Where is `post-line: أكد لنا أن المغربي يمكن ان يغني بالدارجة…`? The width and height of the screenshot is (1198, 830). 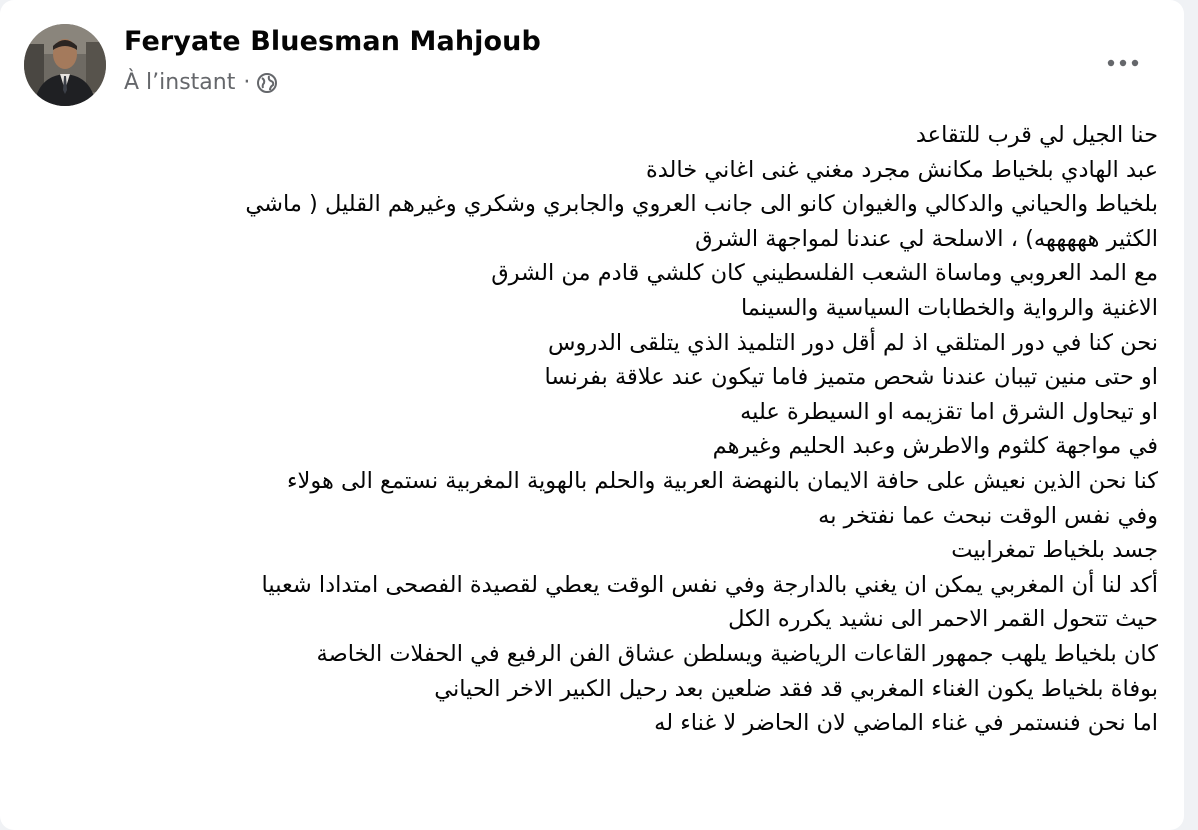 post-line: أكد لنا أن المغربي يمكن ان يغني بالدارجة… is located at coordinates (709, 584).